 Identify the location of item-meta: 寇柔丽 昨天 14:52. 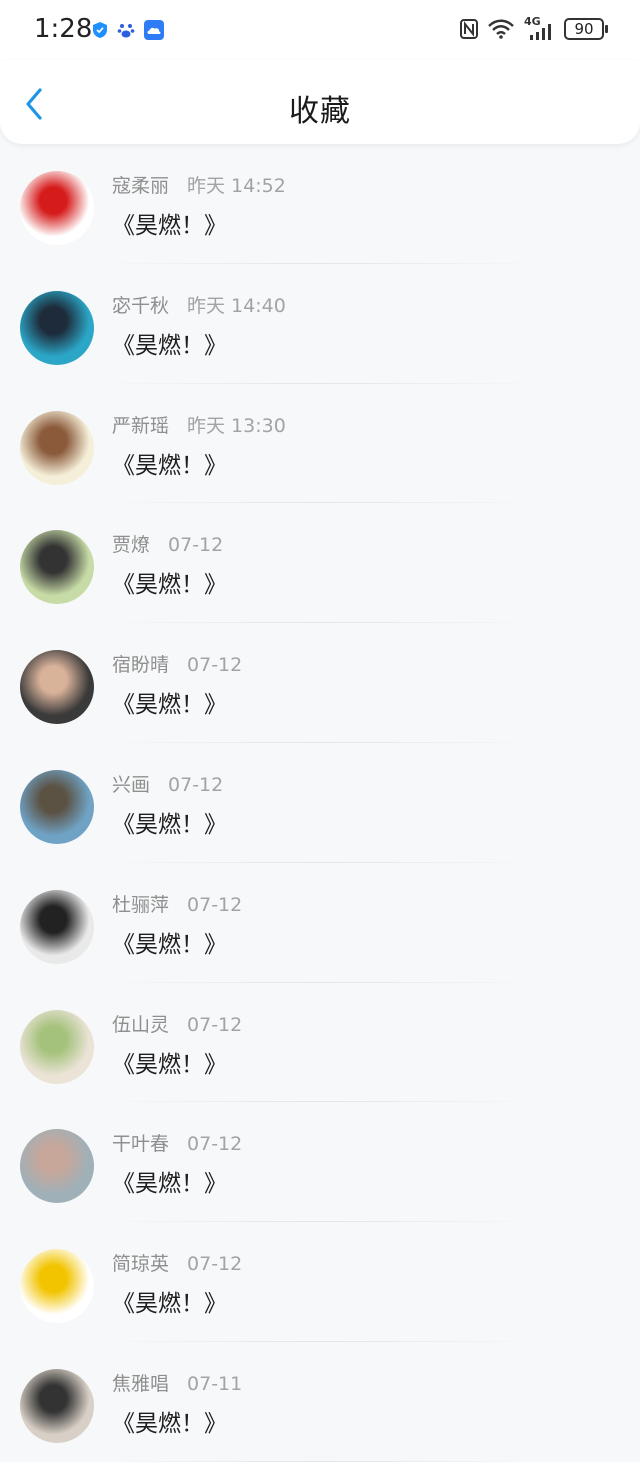
(199, 184).